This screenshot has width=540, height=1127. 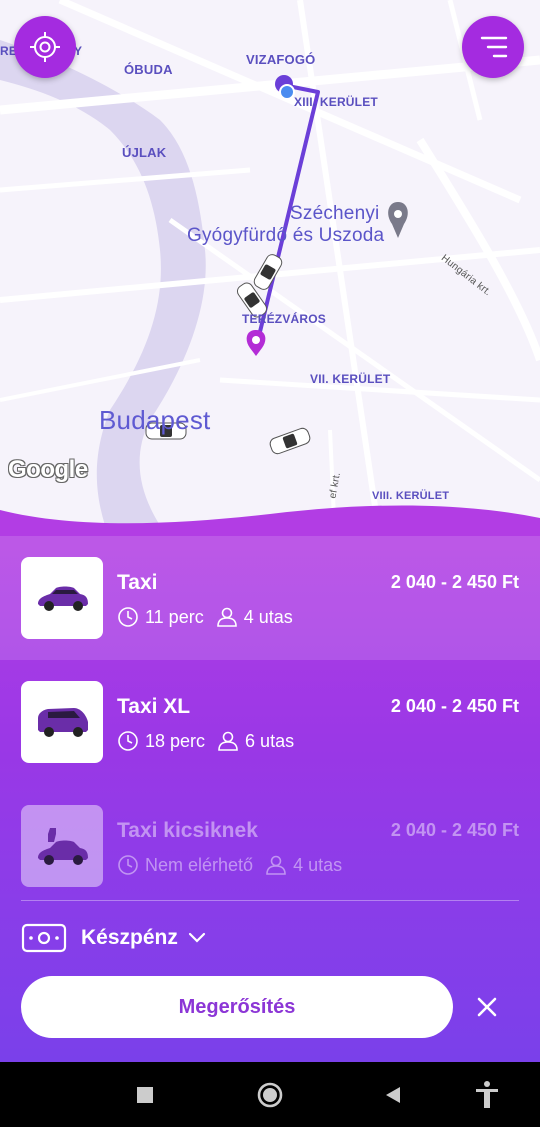 What do you see at coordinates (270, 740) in the screenshot?
I see `ride-seats: 6 utas` at bounding box center [270, 740].